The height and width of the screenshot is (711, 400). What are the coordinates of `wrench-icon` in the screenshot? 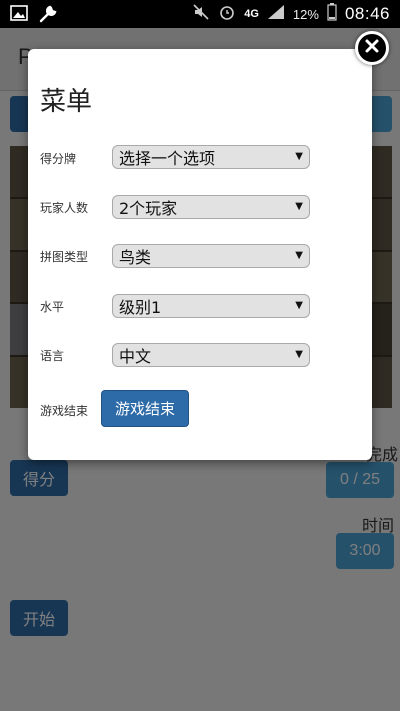 It's located at (48, 16).